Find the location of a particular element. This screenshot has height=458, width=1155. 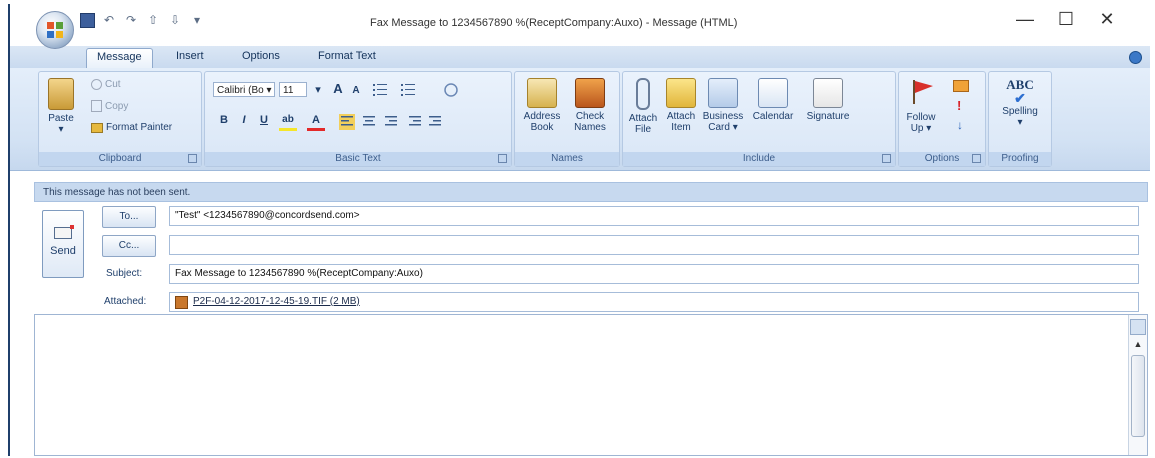

vertical-scrollbar: ▲ is located at coordinates (1137, 385).